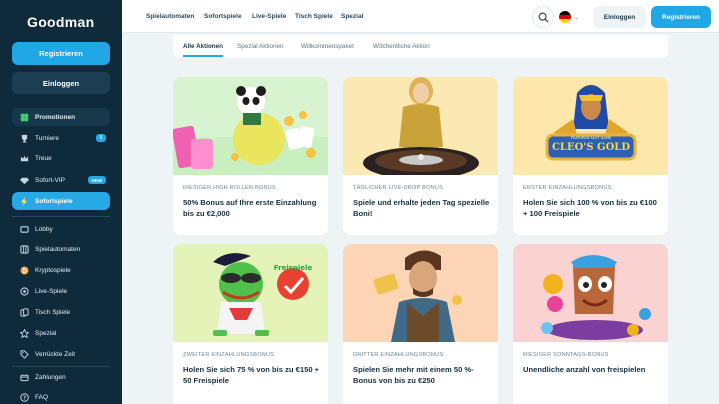  I want to click on goodman-logo: Goodman, so click(60, 22).